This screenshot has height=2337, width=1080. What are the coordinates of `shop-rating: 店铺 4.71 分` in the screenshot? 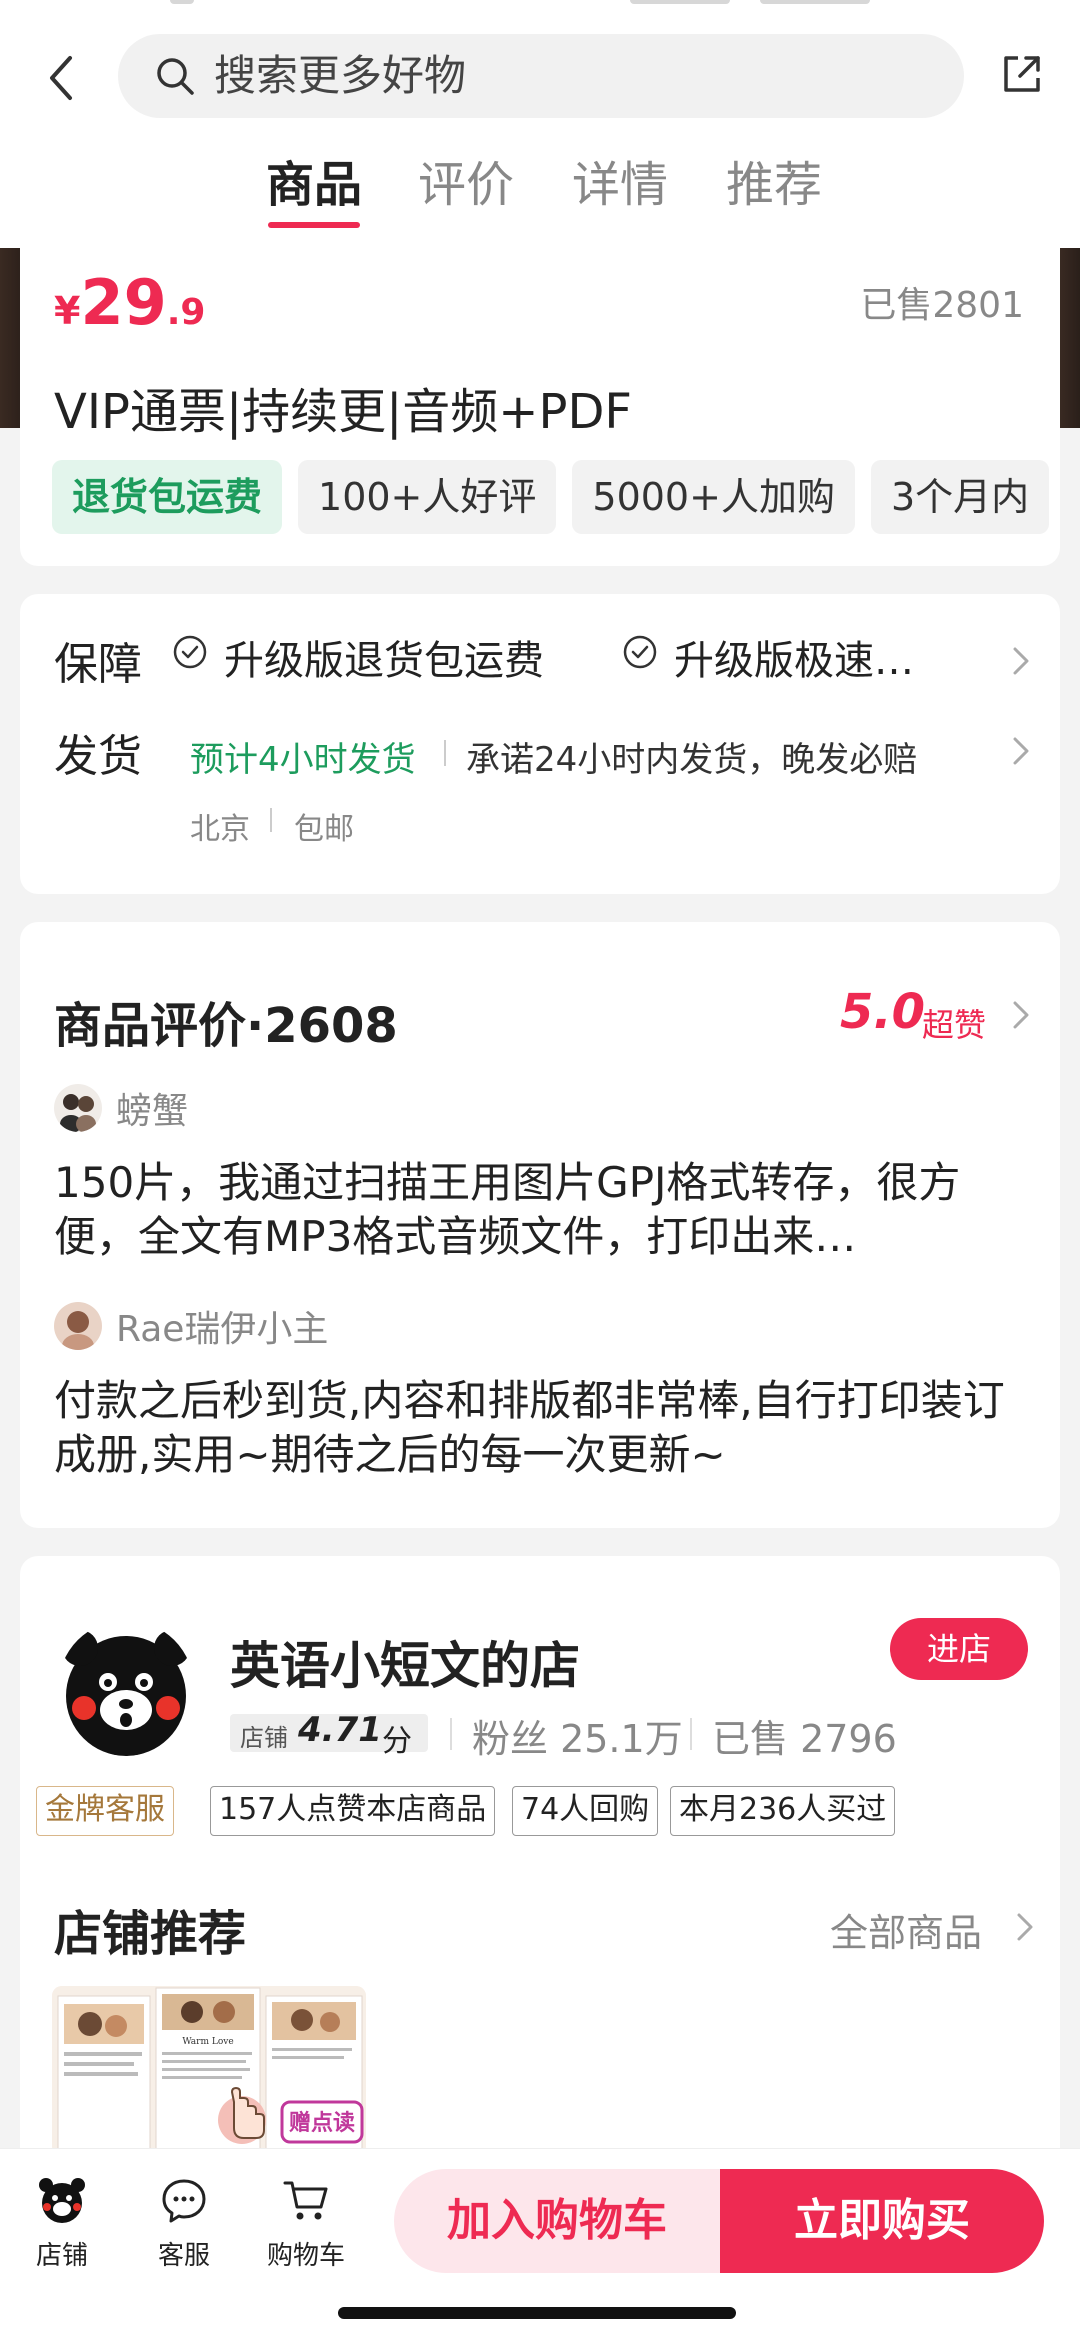 It's located at (329, 1734).